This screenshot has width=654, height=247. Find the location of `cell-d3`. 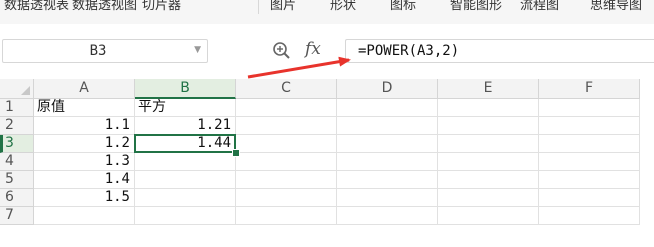

cell-d3 is located at coordinates (387, 144).